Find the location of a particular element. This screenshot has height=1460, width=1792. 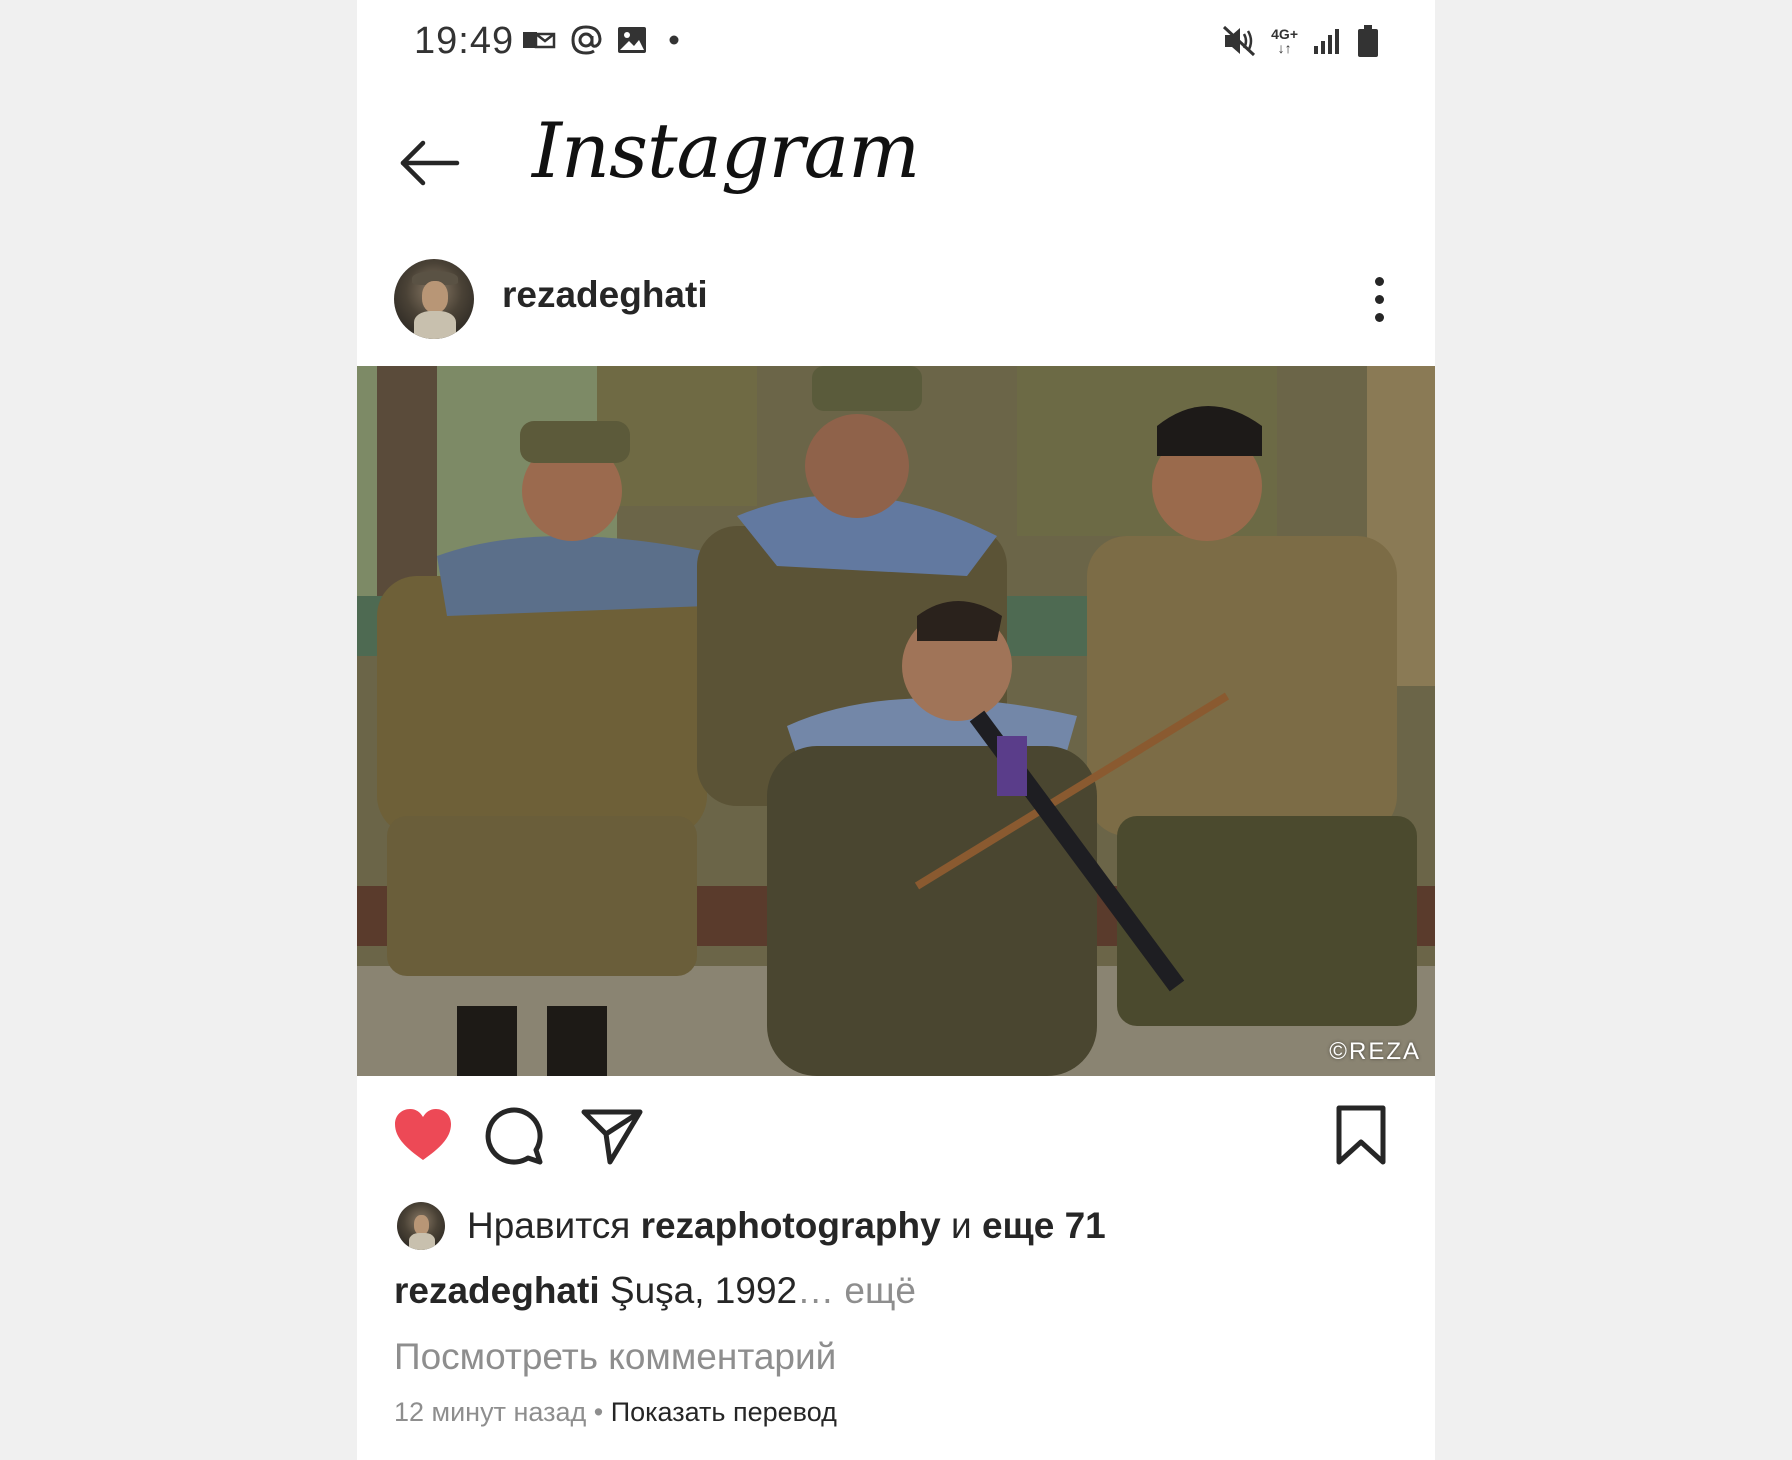

more-options-button is located at coordinates (1379, 300).